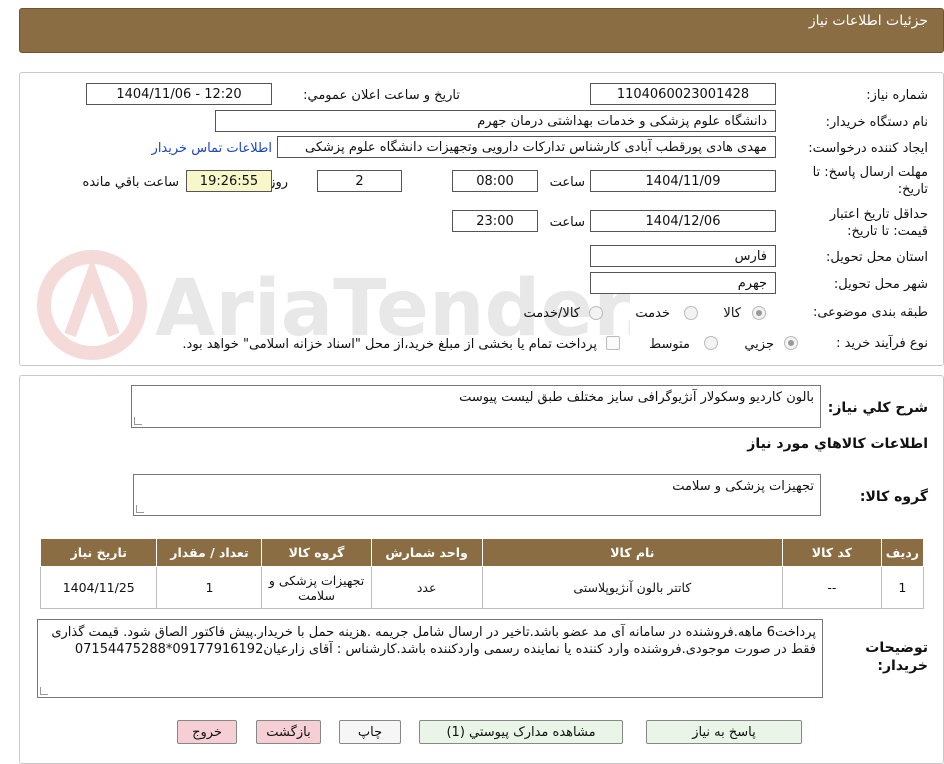  Describe the element at coordinates (683, 181) in the screenshot. I see `deadline-date-field: 1404/11/09` at that location.